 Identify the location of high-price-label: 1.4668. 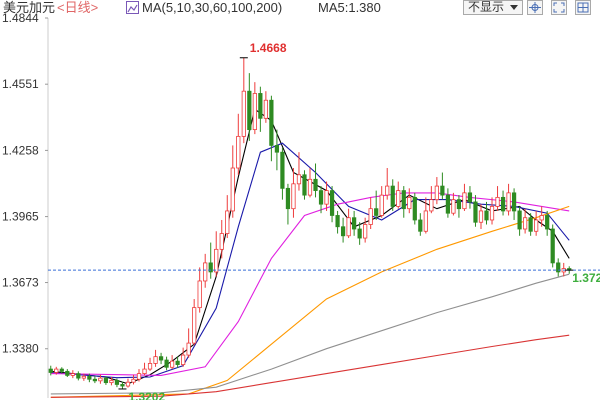
(268, 48).